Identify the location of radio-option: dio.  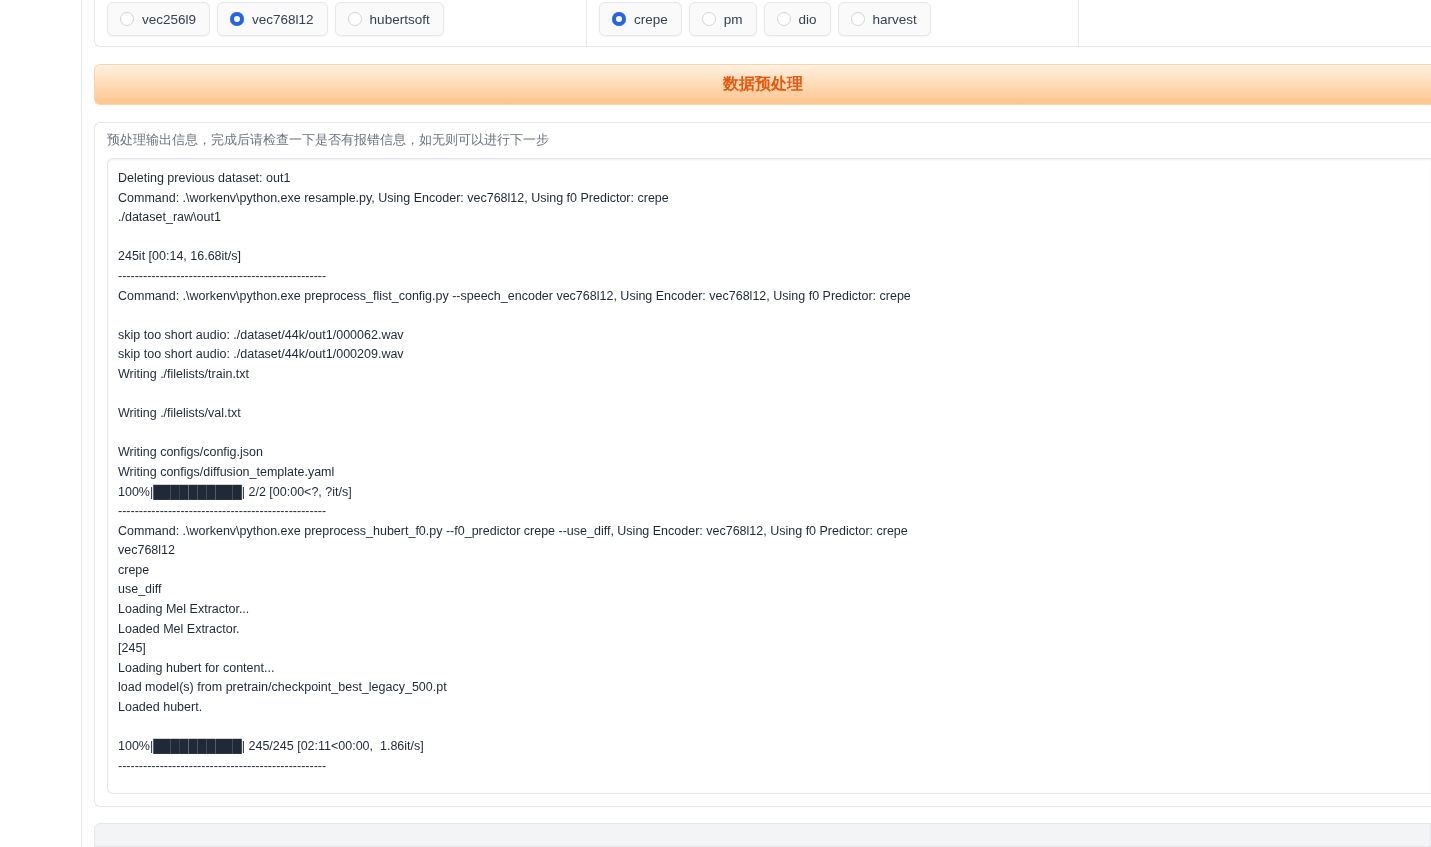
(797, 19).